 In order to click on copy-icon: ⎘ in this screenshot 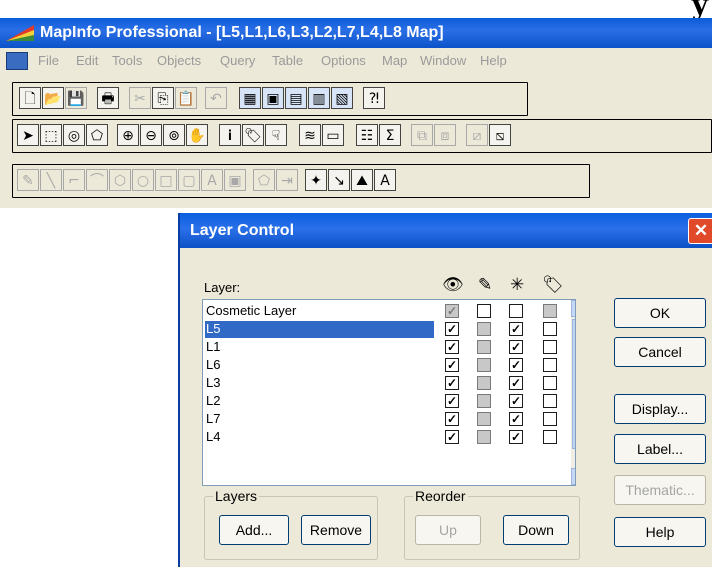, I will do `click(163, 98)`.